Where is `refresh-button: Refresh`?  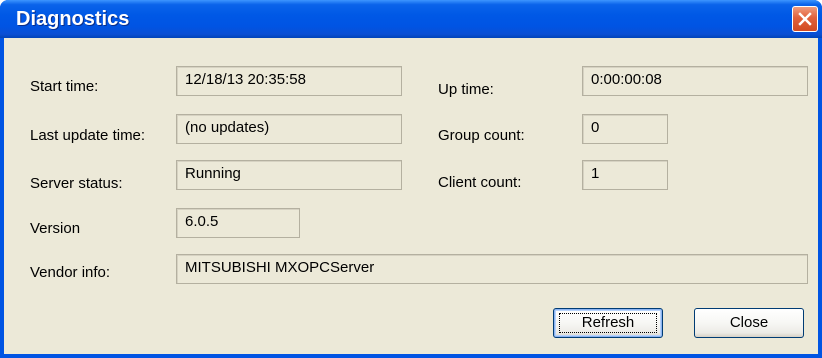 refresh-button: Refresh is located at coordinates (608, 323).